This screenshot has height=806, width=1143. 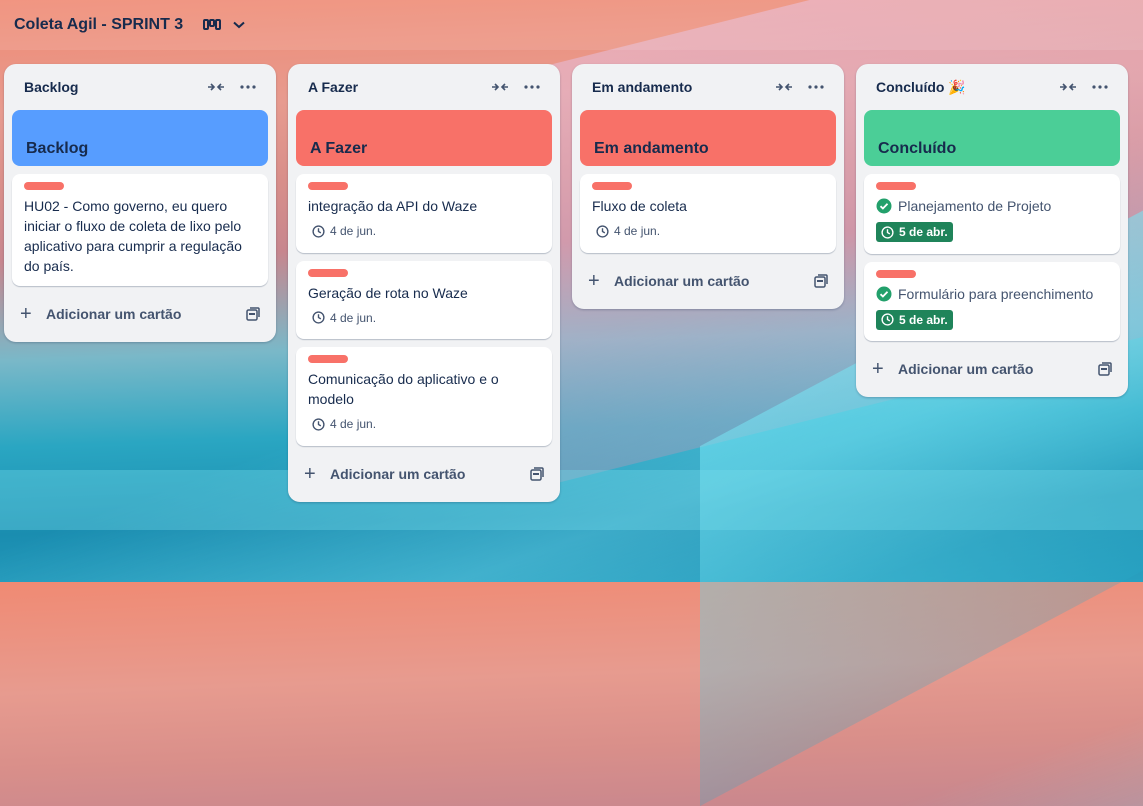 I want to click on list-header: Em andamento, so click(x=708, y=87).